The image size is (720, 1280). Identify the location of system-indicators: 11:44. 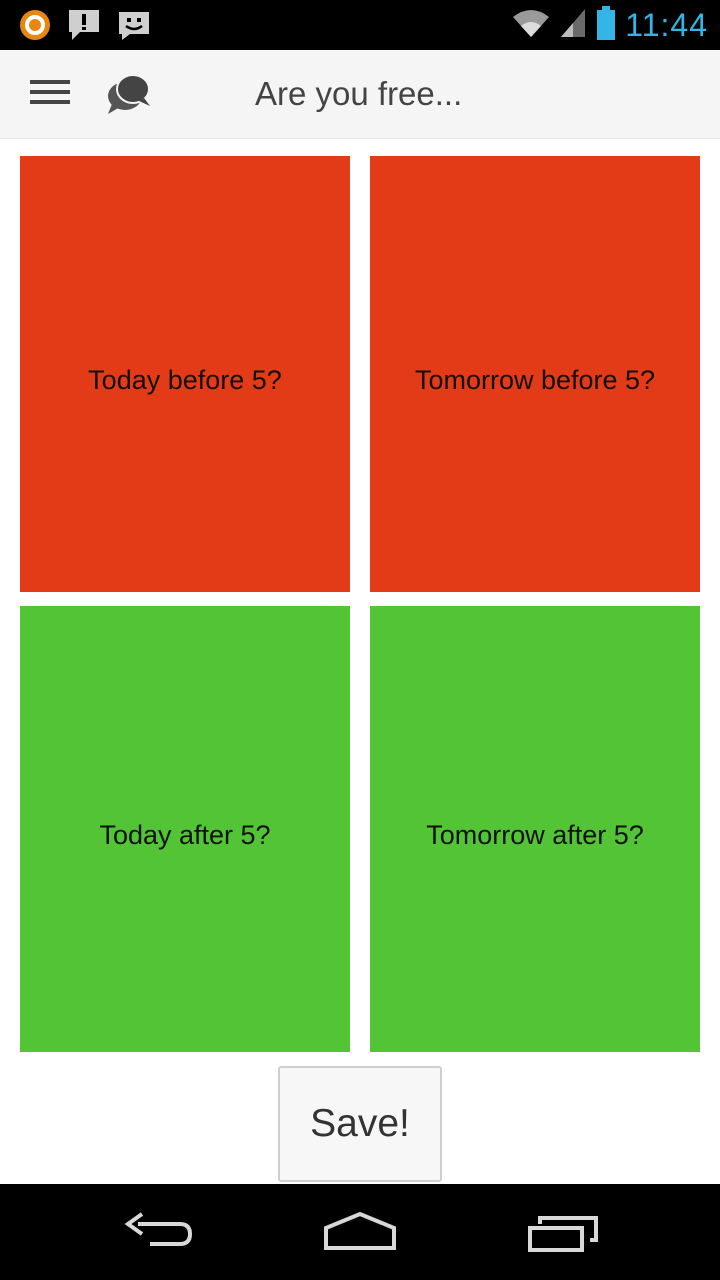
(609, 25).